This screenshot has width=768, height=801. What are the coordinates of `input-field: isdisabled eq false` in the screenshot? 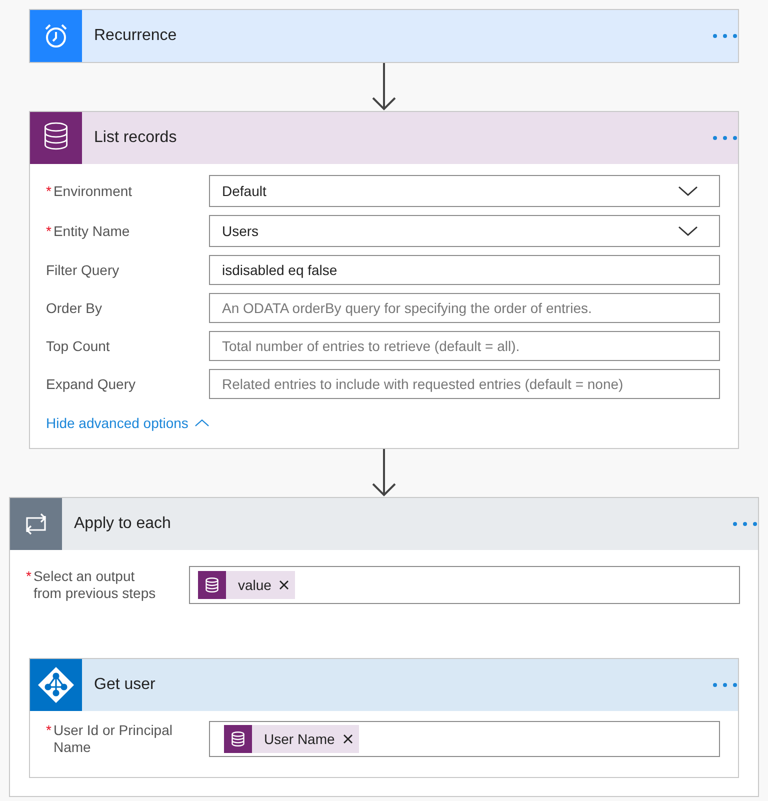 It's located at (464, 270).